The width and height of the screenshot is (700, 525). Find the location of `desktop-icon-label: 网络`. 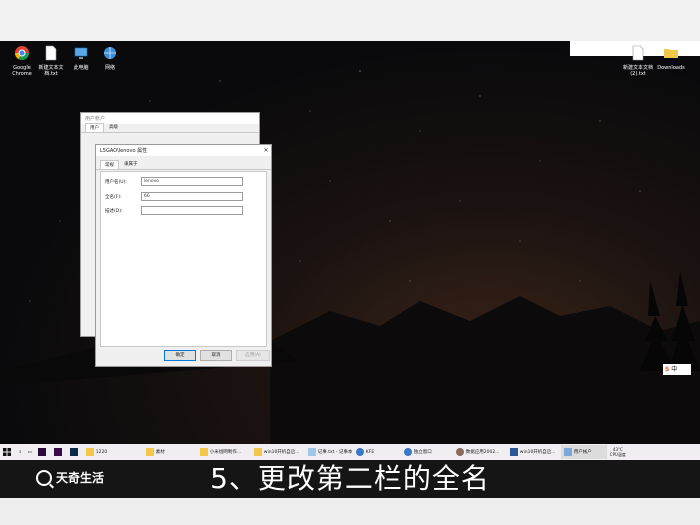

desktop-icon-label: 网络 is located at coordinates (109, 68).